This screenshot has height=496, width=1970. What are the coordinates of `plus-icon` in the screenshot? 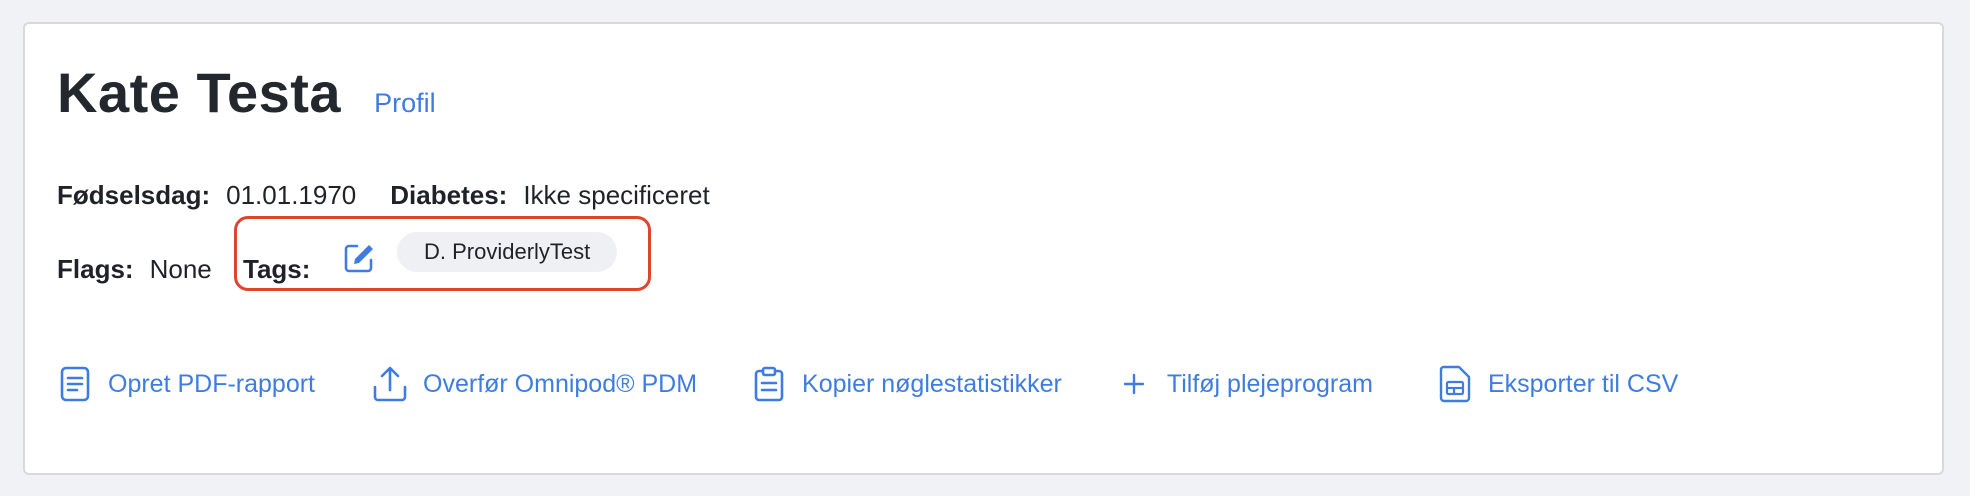 It's located at (1134, 384).